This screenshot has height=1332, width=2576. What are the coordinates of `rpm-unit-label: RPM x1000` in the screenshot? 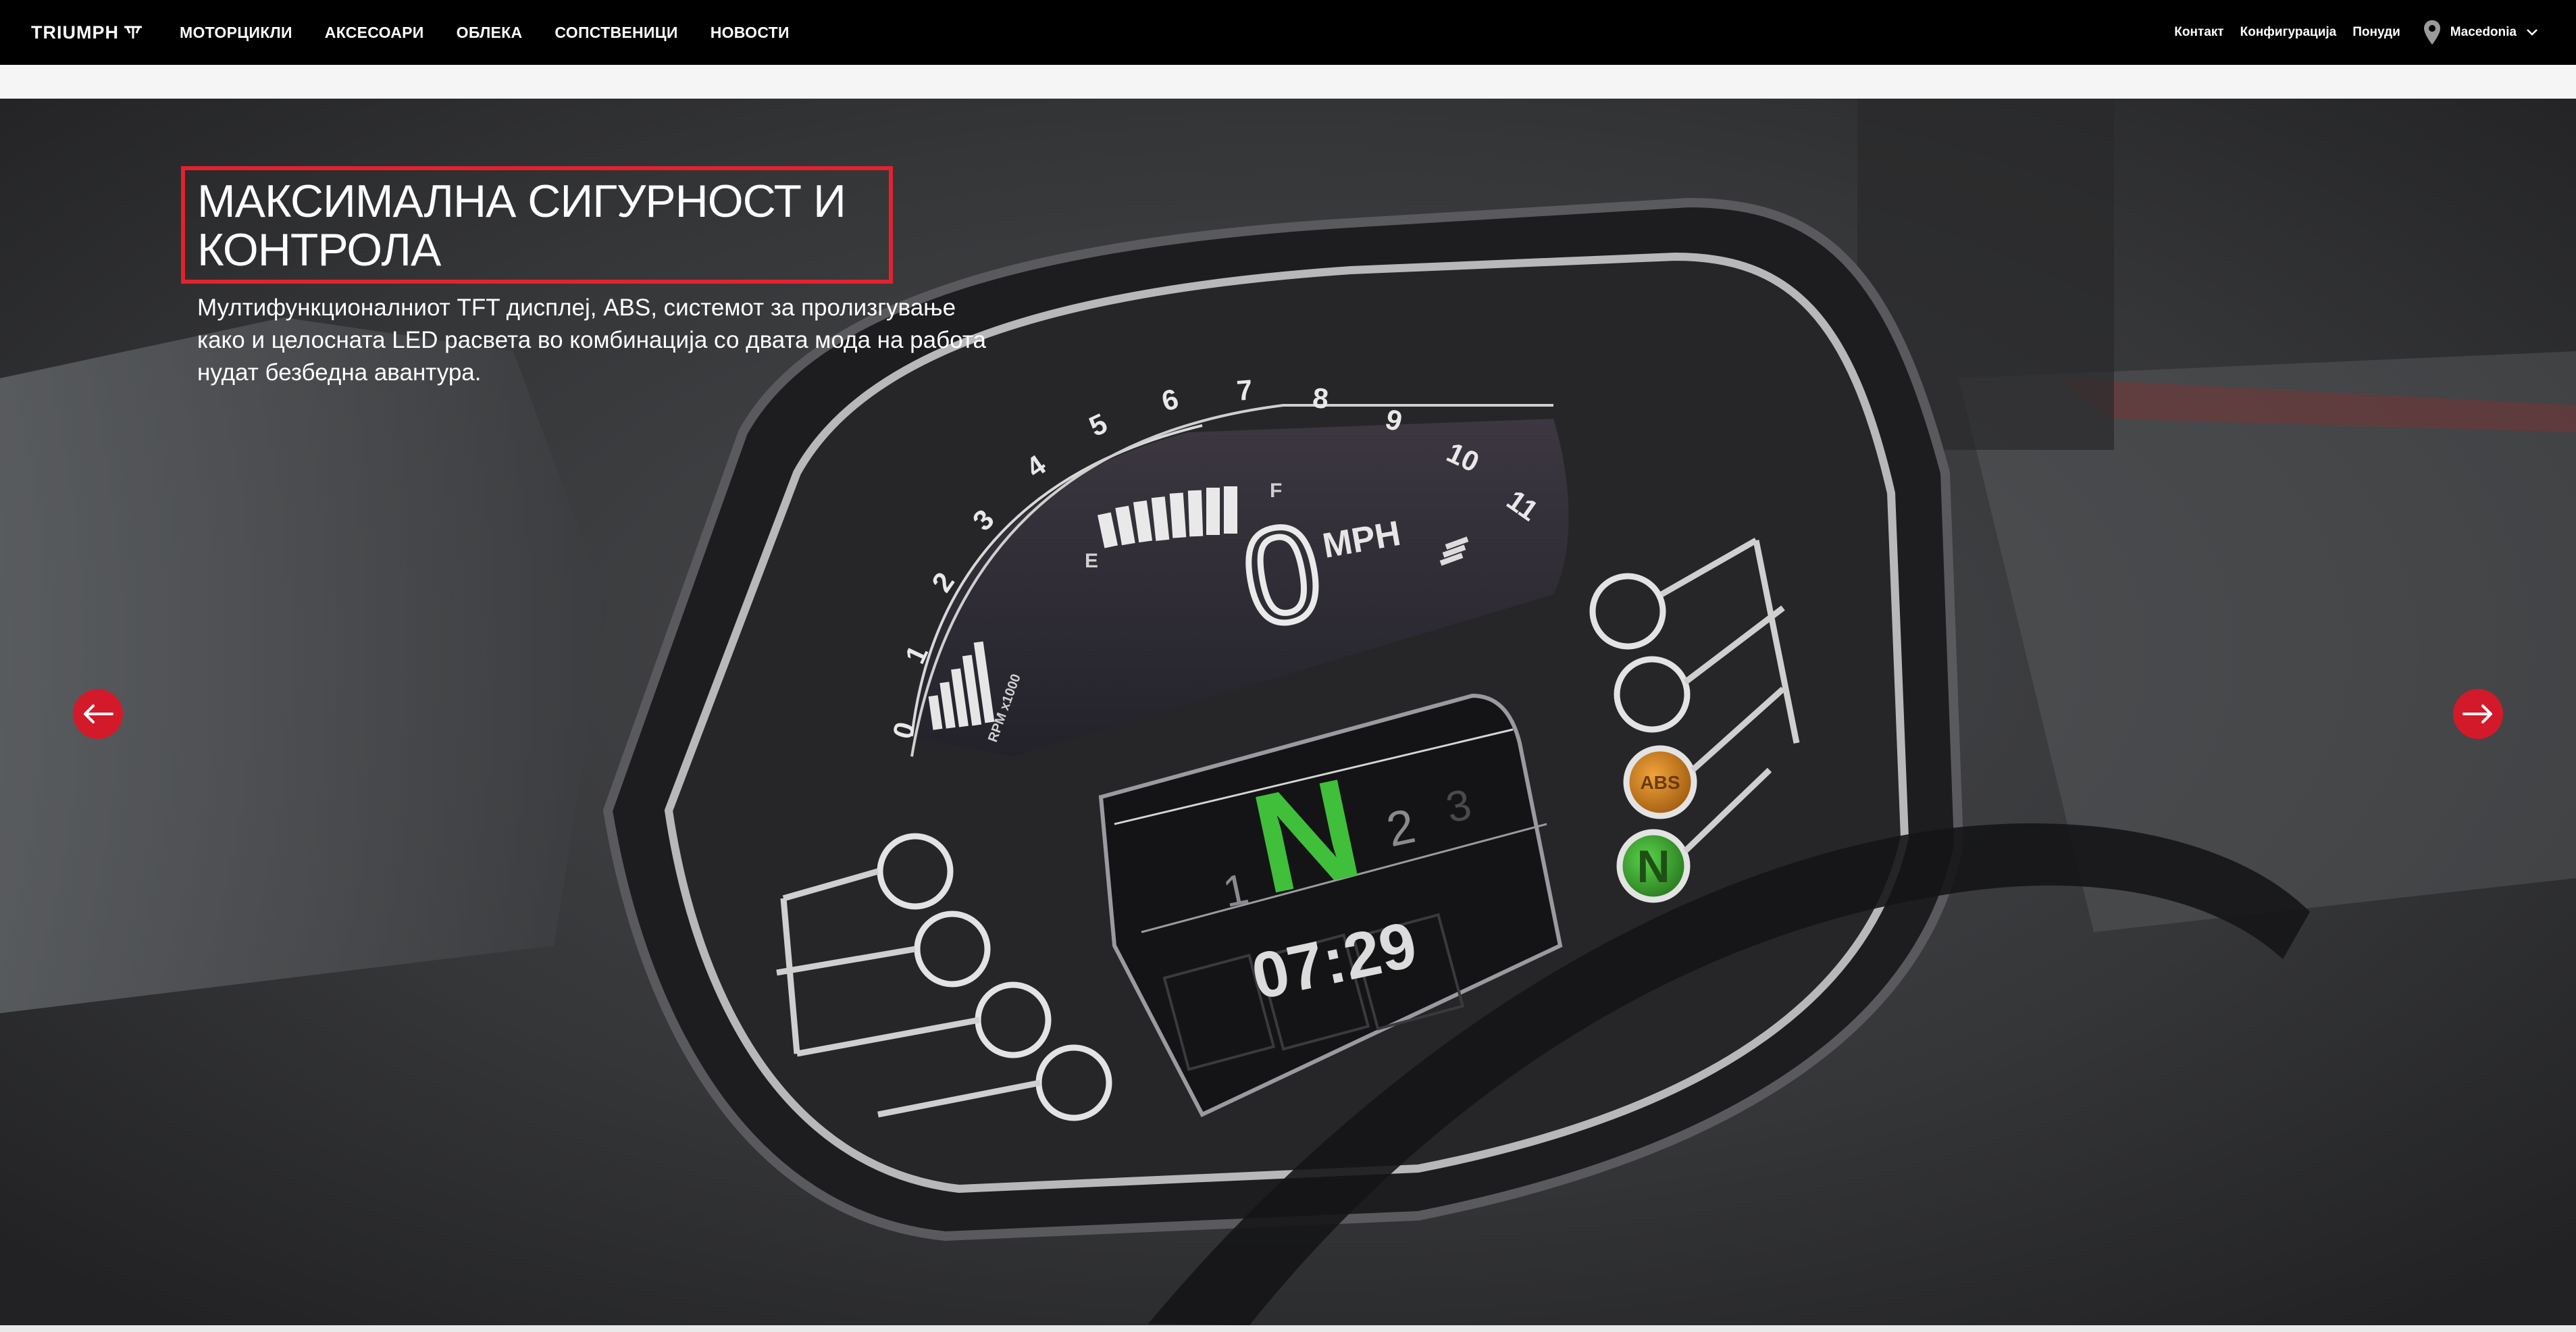 It's located at (1004, 708).